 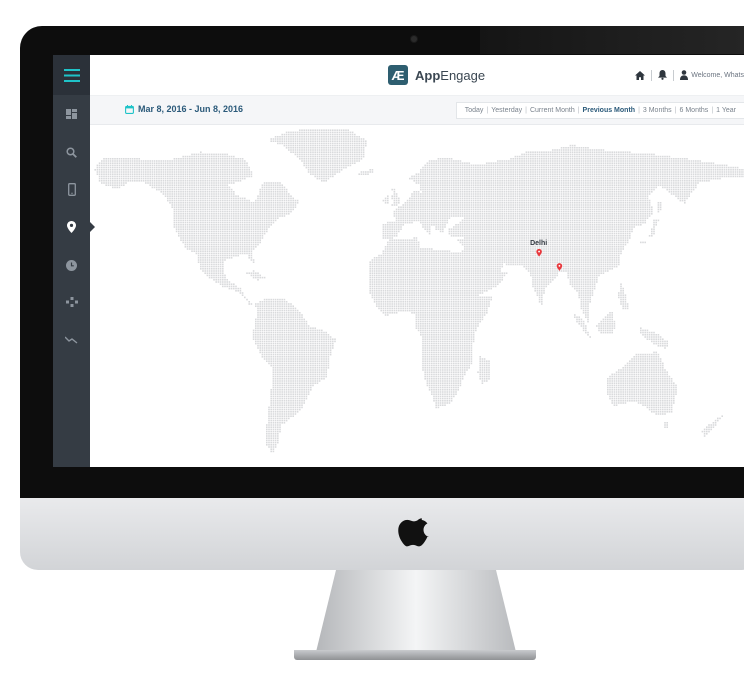 I want to click on user-icon, so click(x=684, y=75).